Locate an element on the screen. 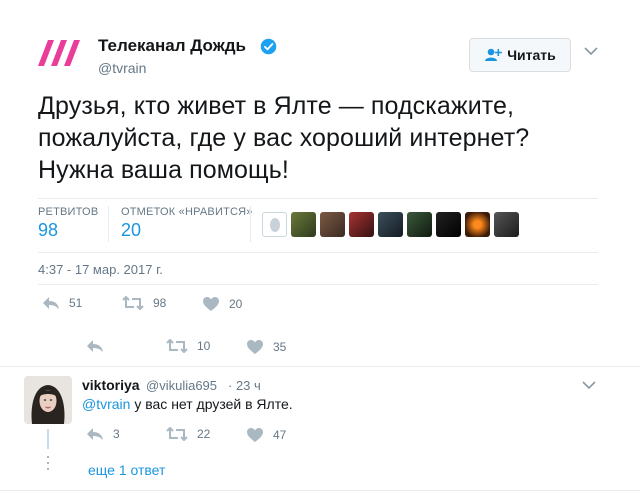  retweets-label: РЕТВИТОВ is located at coordinates (68, 212).